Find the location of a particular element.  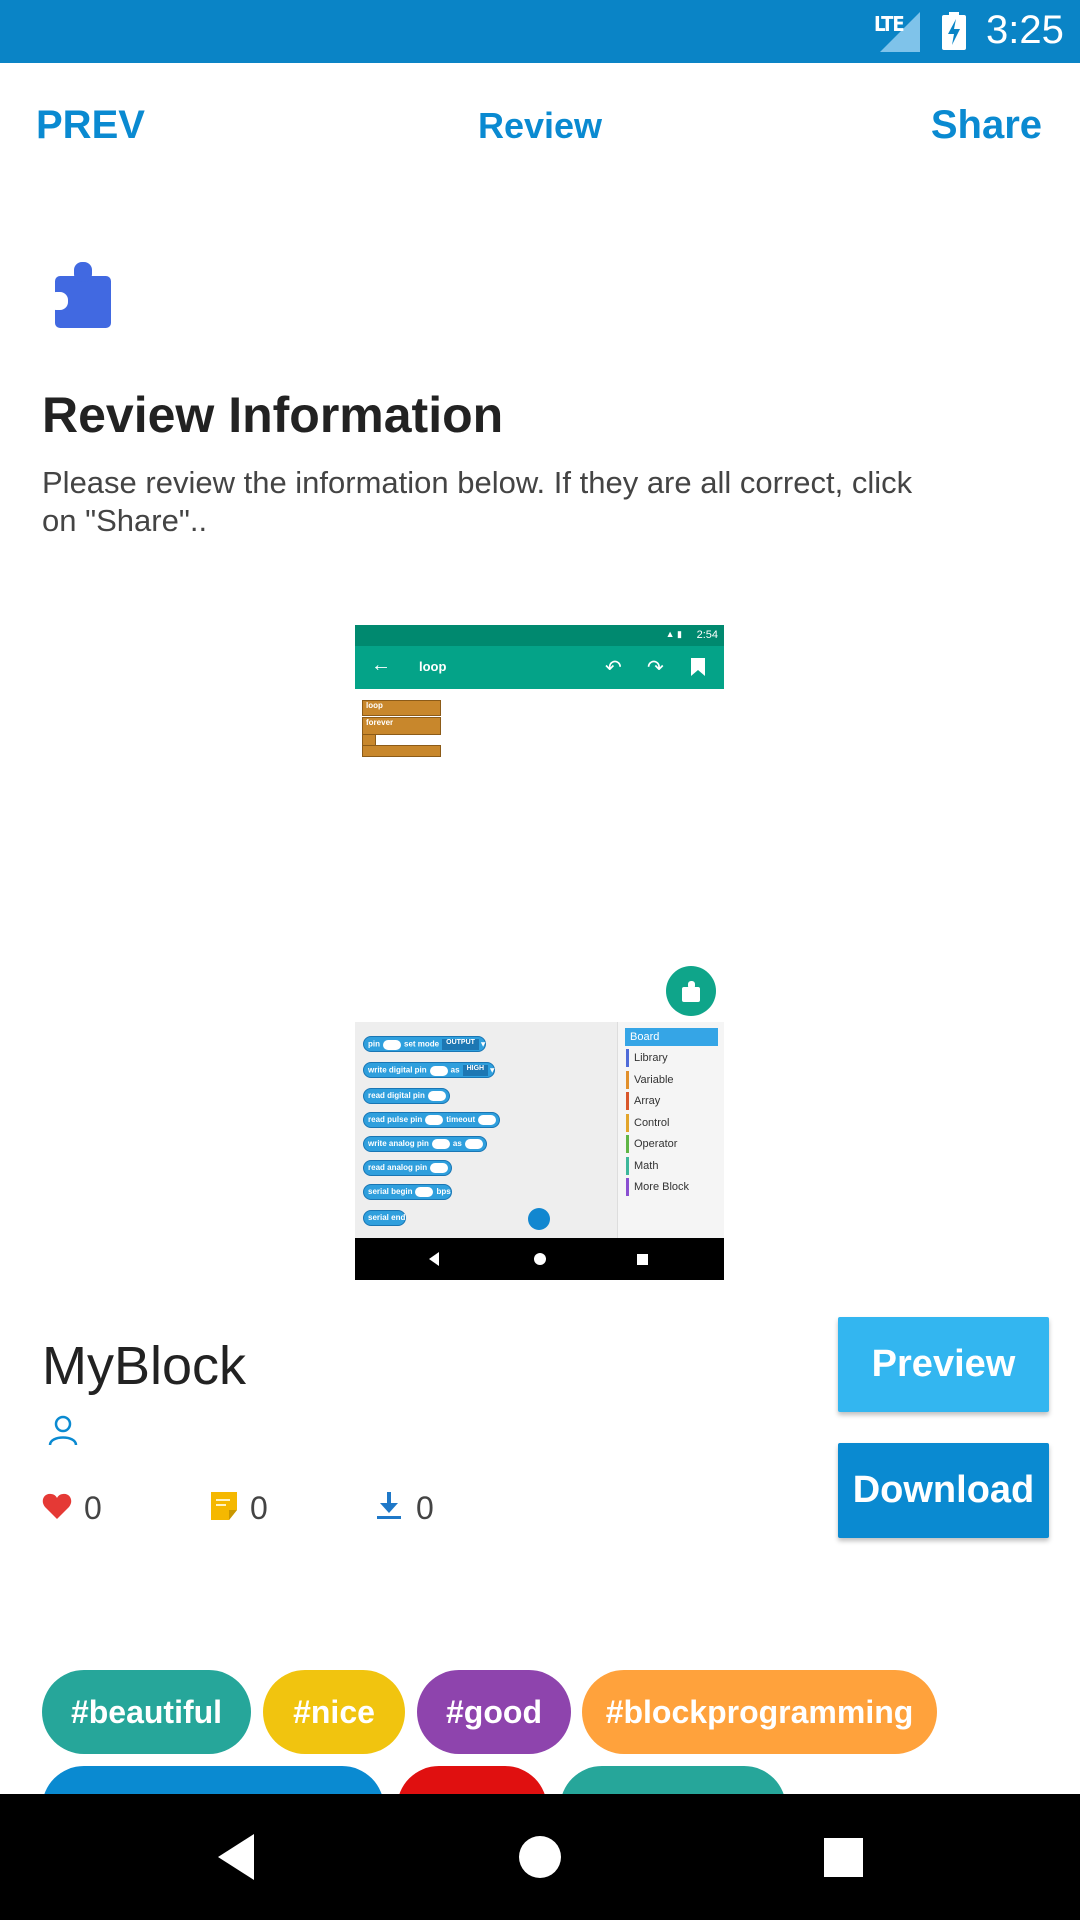

screenshot-add-block-button is located at coordinates (691, 991).